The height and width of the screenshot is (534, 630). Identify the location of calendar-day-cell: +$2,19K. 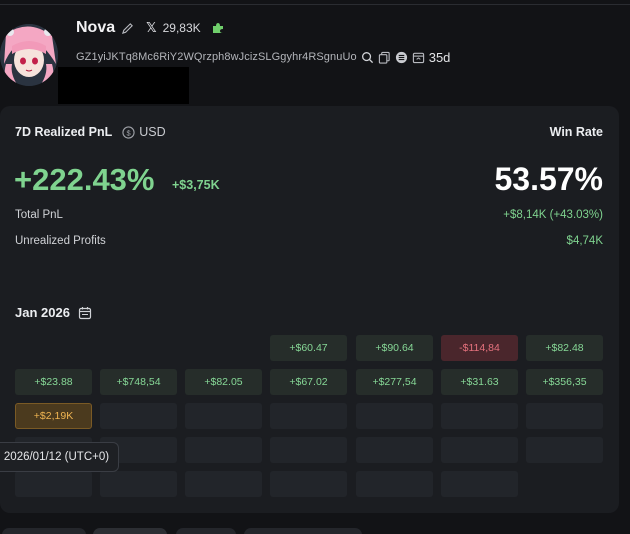
(53, 416).